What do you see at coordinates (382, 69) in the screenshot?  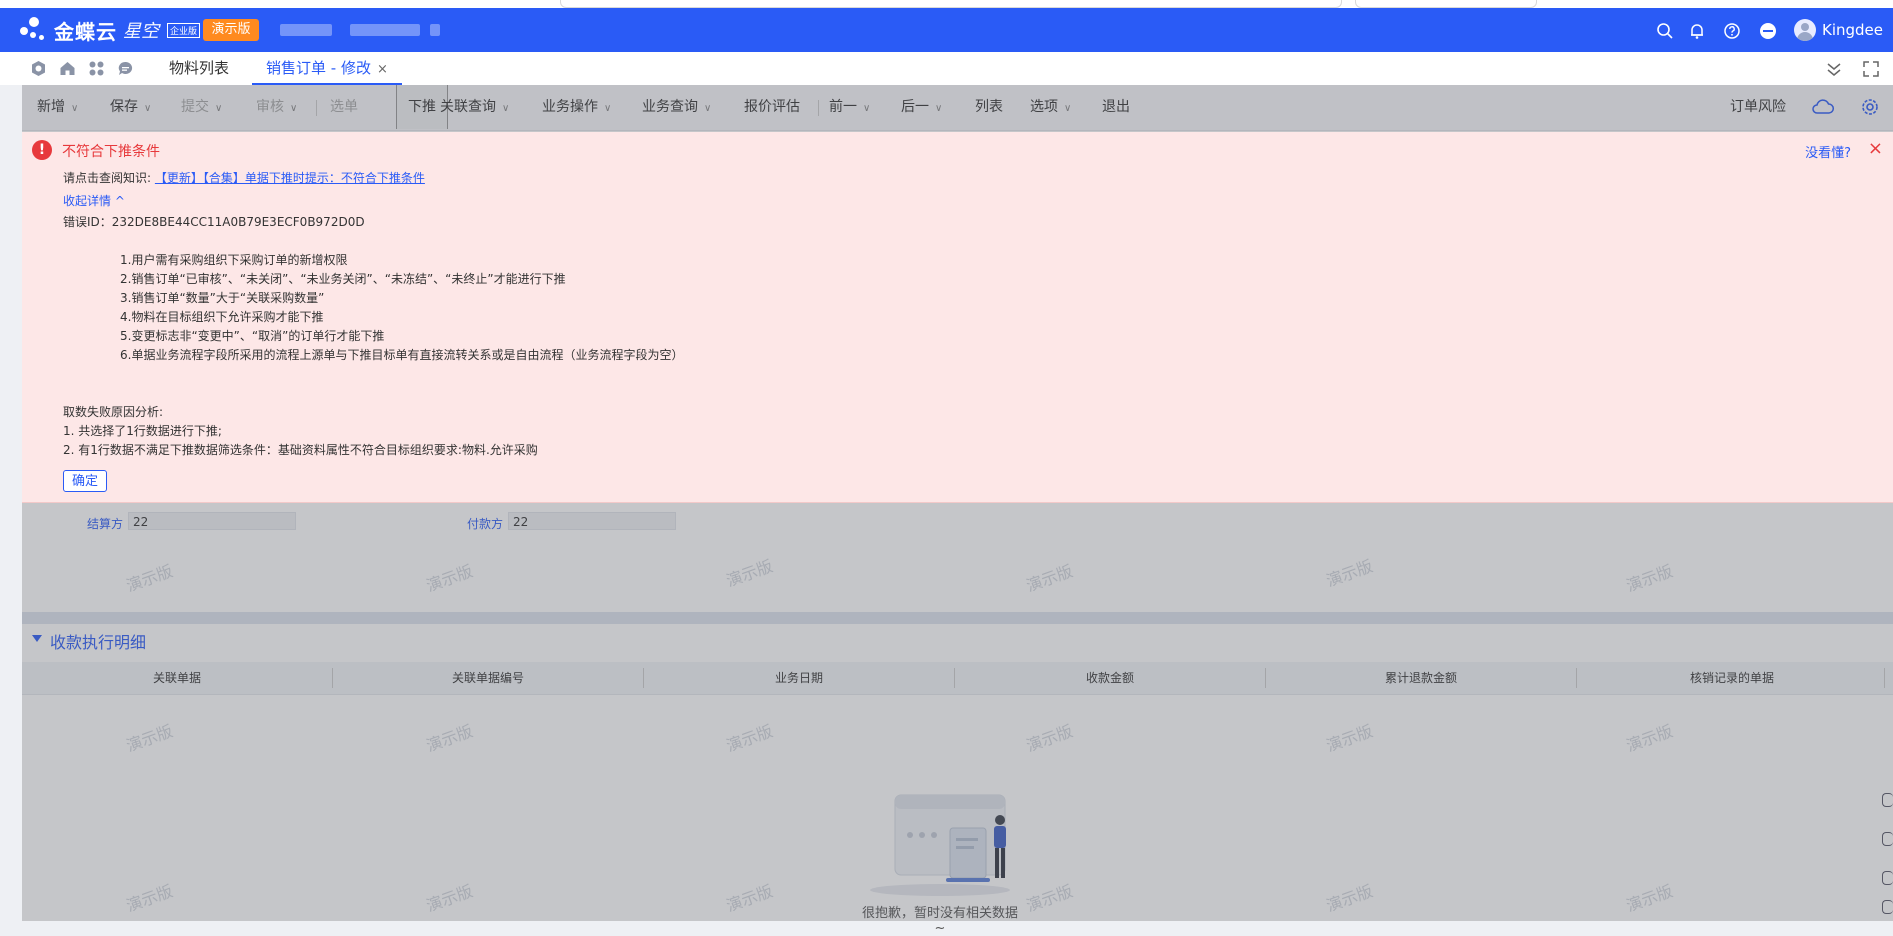 I see `tab-close-button: ×` at bounding box center [382, 69].